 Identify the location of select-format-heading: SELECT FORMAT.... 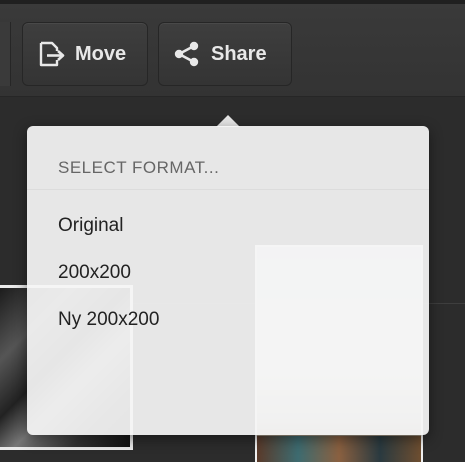
(139, 167).